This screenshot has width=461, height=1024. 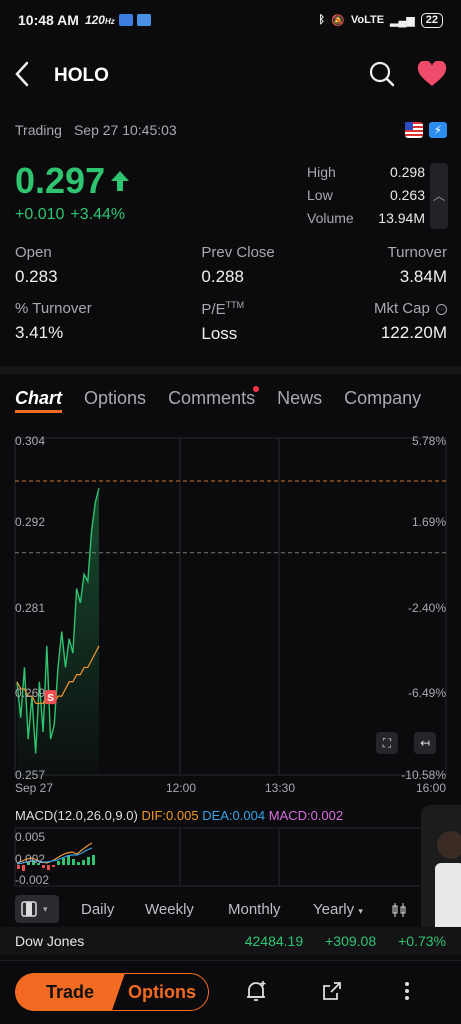 I want to click on refresh-rate-unit: Hz, so click(x=109, y=21).